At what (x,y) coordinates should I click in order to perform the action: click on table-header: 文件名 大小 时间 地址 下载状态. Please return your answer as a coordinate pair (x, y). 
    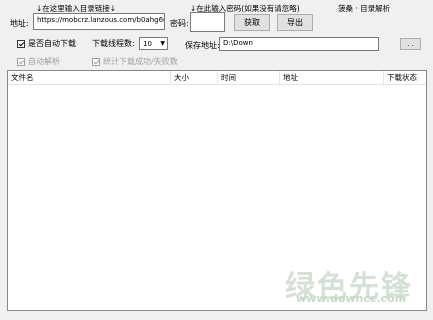
    Looking at the image, I should click on (217, 78).